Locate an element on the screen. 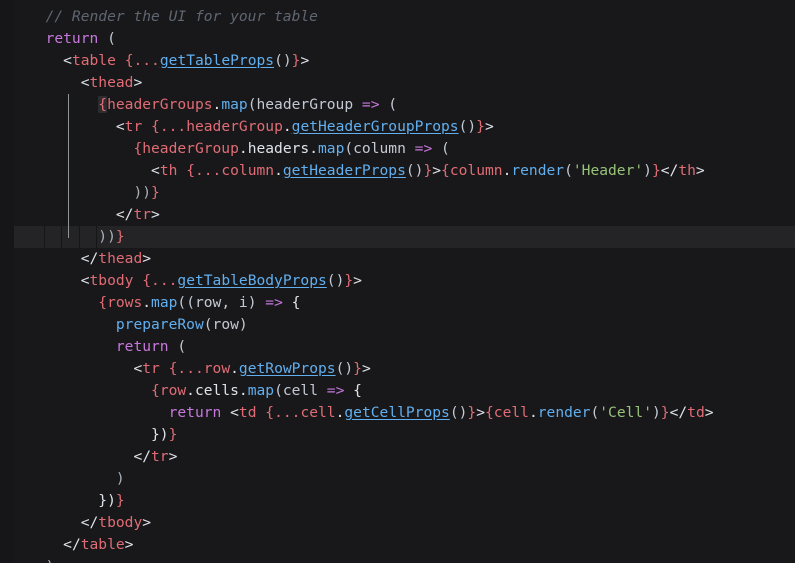 The width and height of the screenshot is (795, 563). code-line: <tr {...row.getRowProps()}> is located at coordinates (397, 369).